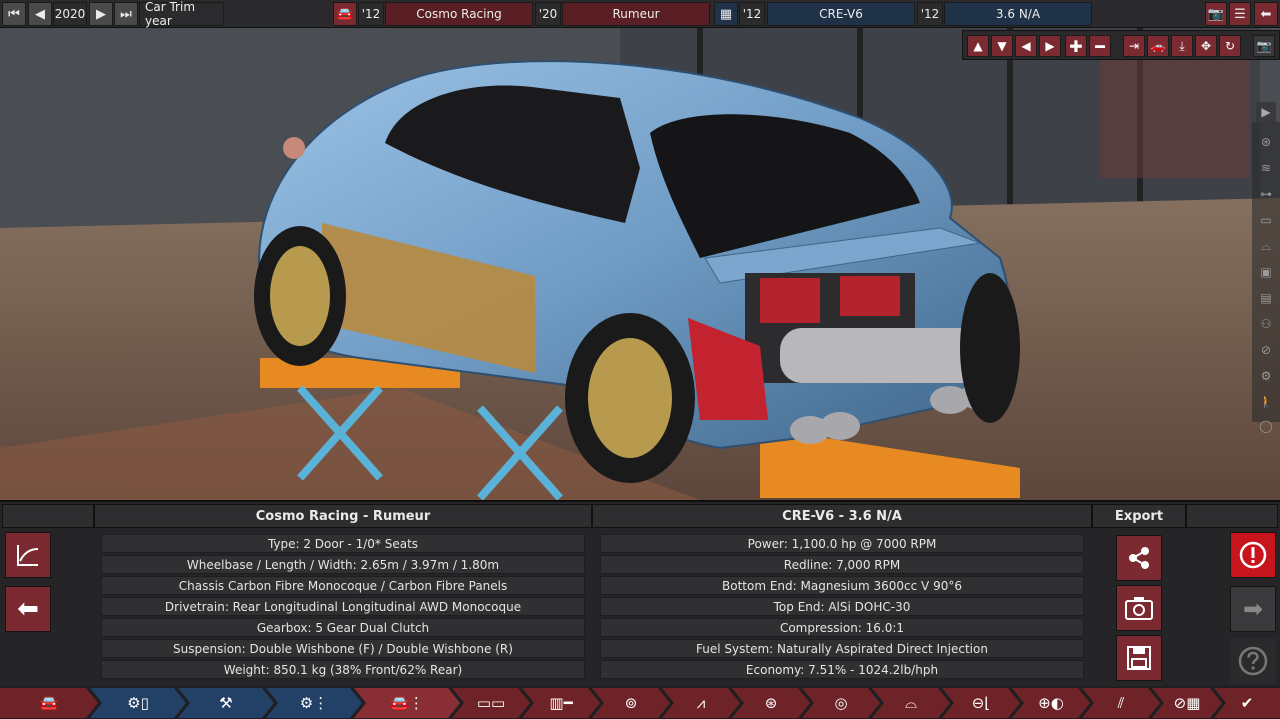  Describe the element at coordinates (842, 564) in the screenshot. I see `engine-stat-row: Redline: 7,000 RPM` at that location.